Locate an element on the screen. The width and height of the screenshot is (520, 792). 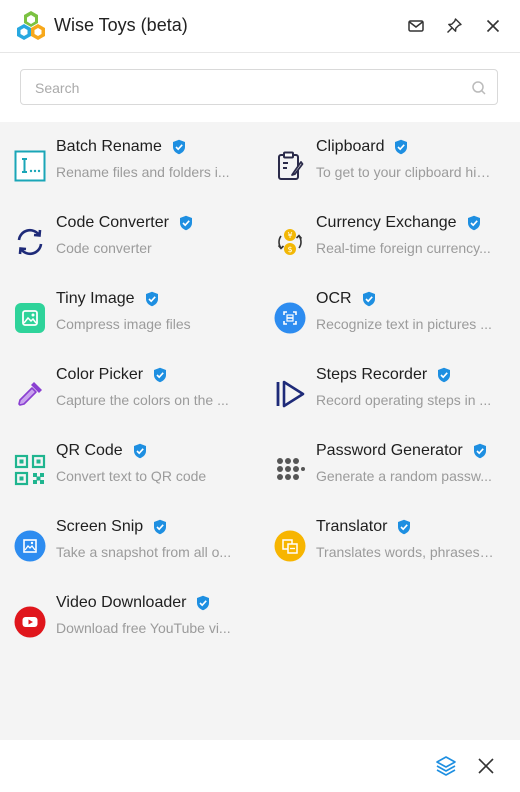
layers-icon is located at coordinates (446, 766).